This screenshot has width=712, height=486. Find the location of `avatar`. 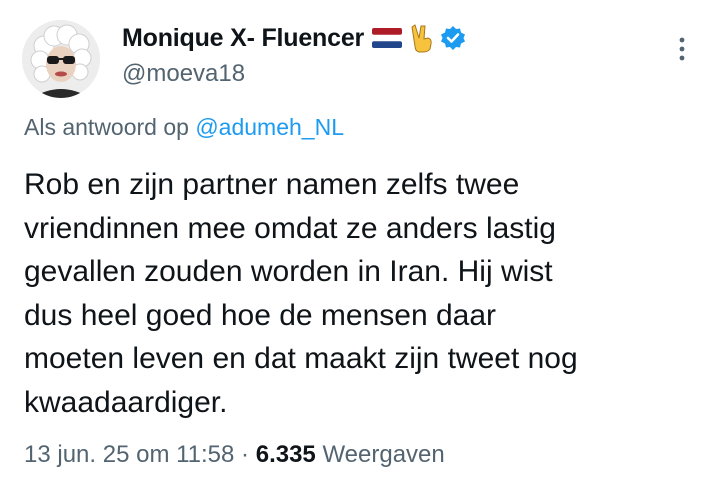

avatar is located at coordinates (61, 59).